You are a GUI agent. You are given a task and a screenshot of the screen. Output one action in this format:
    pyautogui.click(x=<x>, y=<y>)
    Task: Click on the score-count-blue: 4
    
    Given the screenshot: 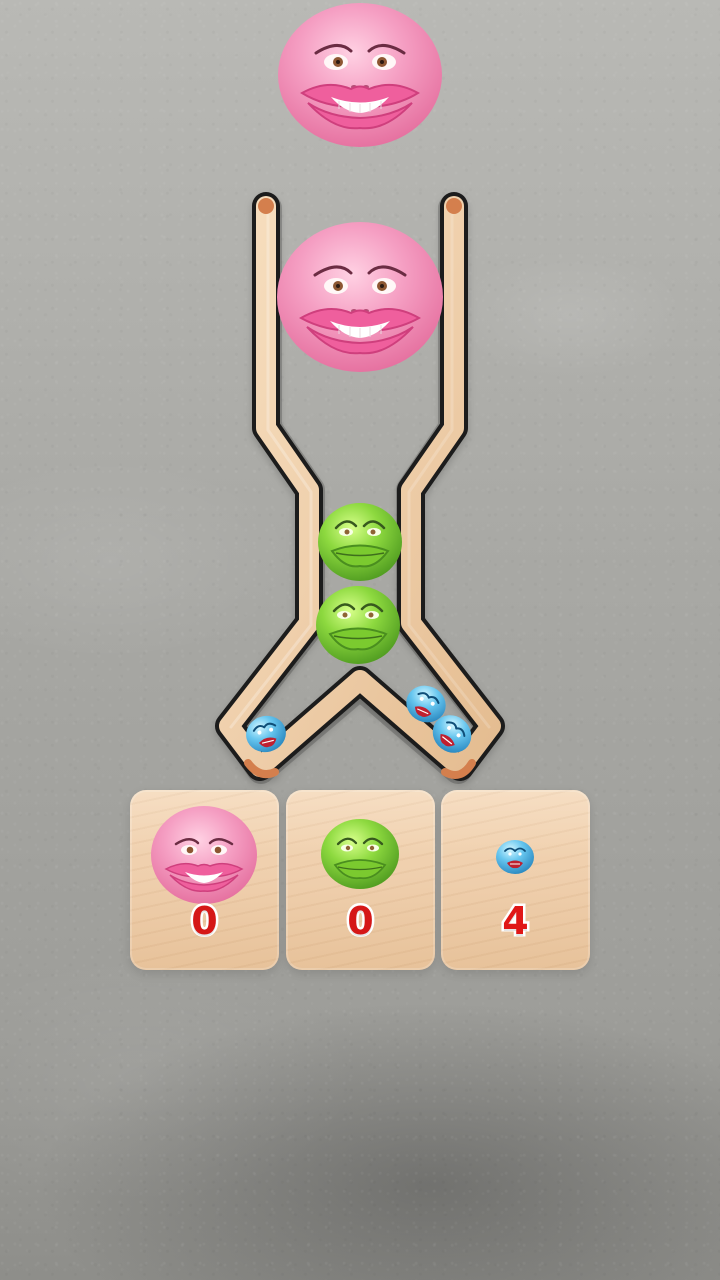 What is the action you would take?
    pyautogui.click(x=515, y=921)
    